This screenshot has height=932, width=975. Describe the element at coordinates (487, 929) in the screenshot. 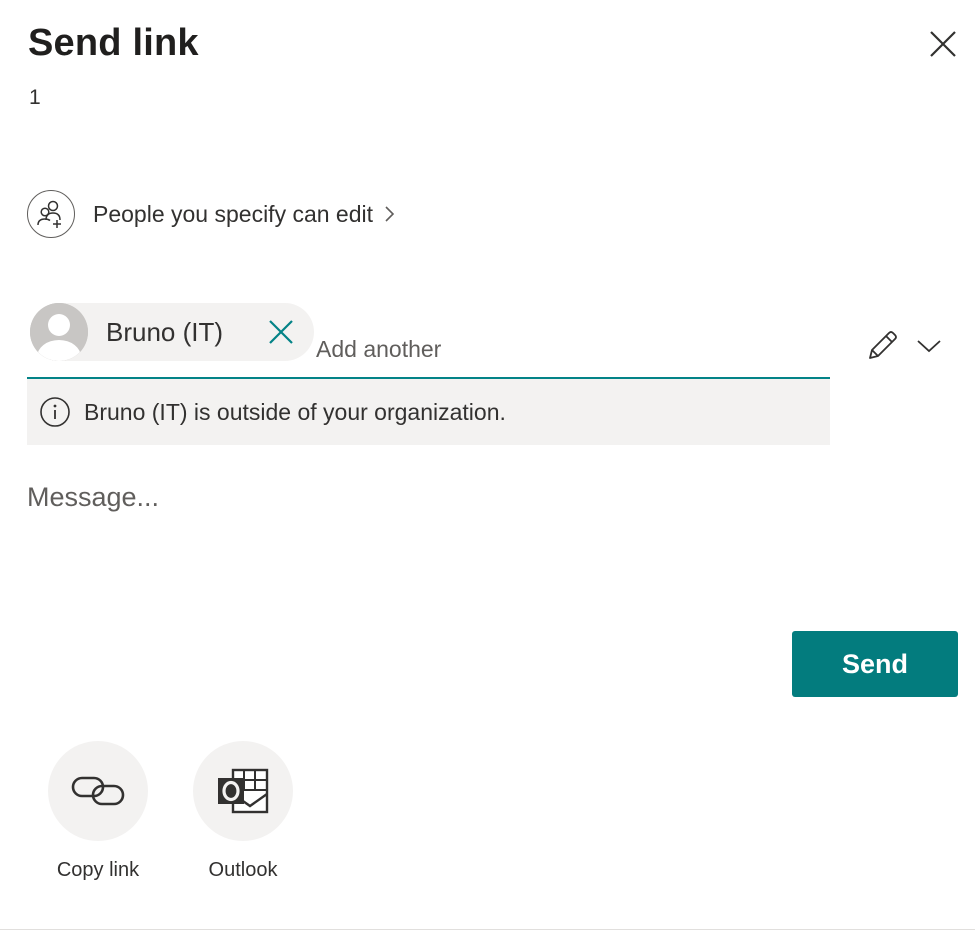

I see `bottom-divider` at that location.